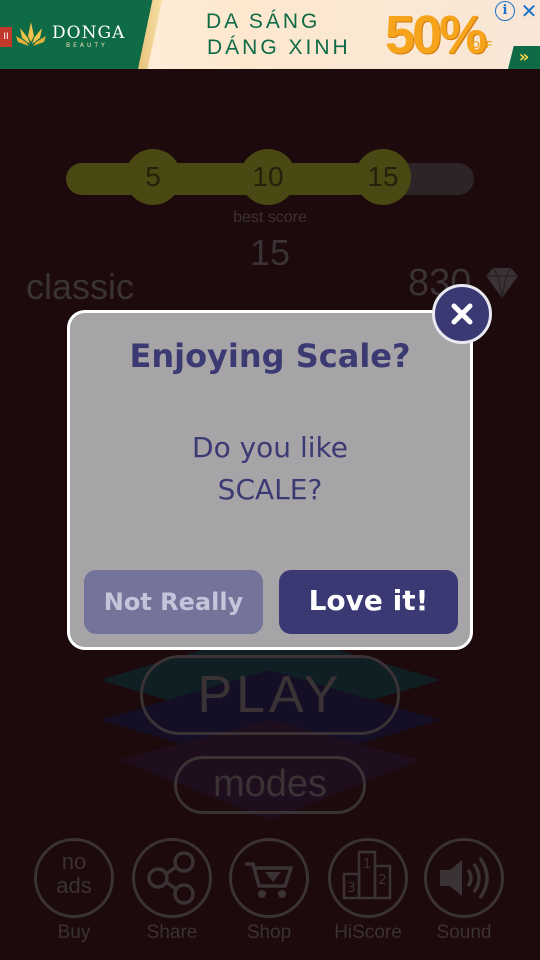  I want to click on share-icon, so click(171, 878).